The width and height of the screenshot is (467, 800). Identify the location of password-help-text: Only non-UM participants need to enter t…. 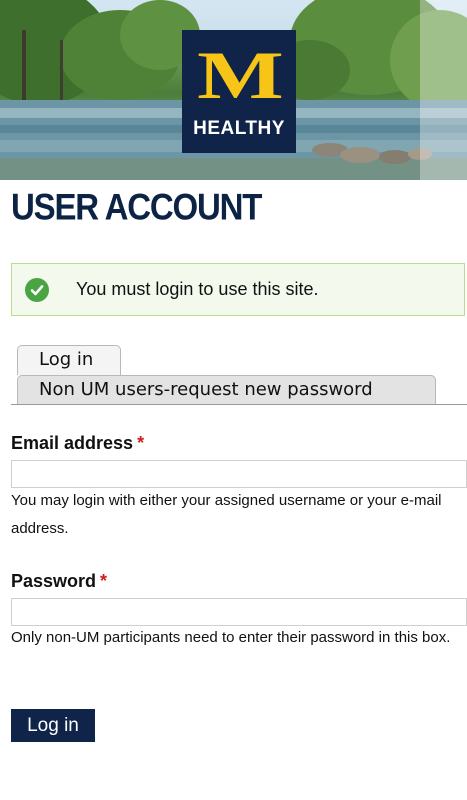
(231, 637).